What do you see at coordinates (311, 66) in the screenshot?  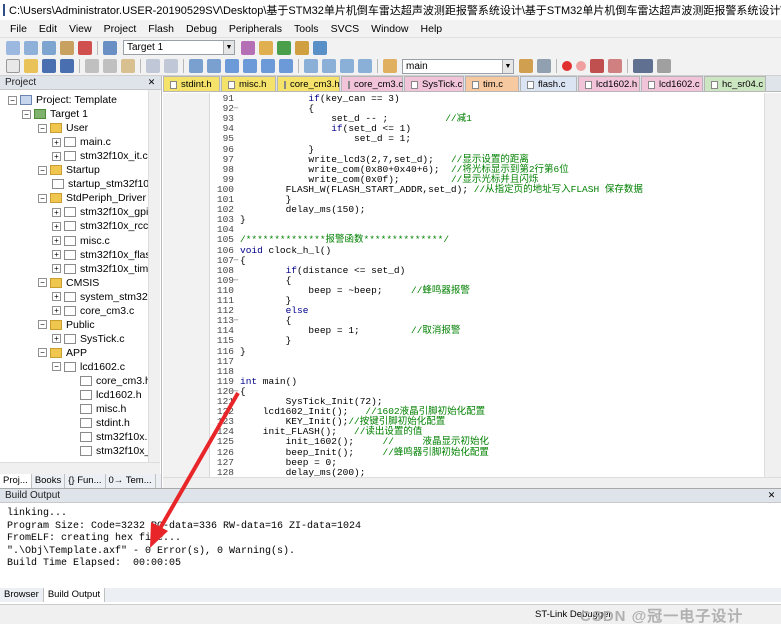 I see `indent-icon` at bounding box center [311, 66].